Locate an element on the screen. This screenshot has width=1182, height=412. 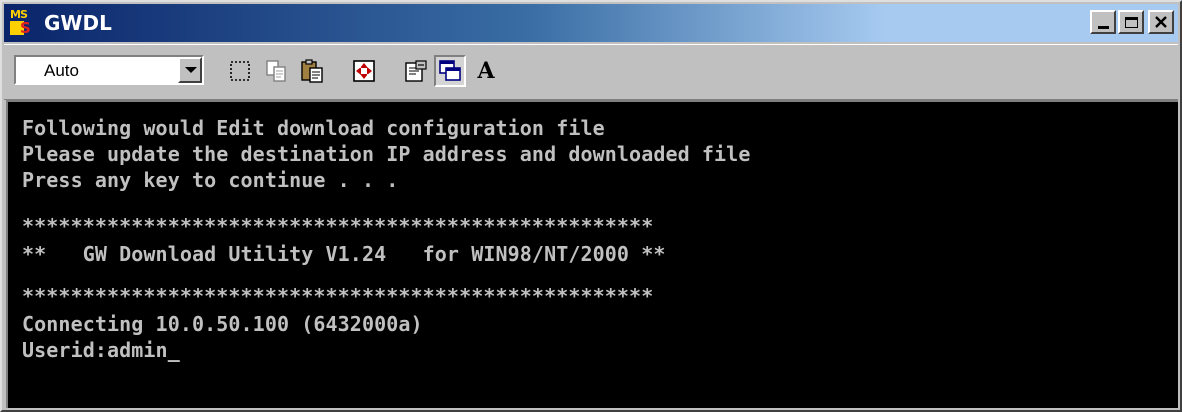
console-line: Userid:admin_ is located at coordinates (101, 350).